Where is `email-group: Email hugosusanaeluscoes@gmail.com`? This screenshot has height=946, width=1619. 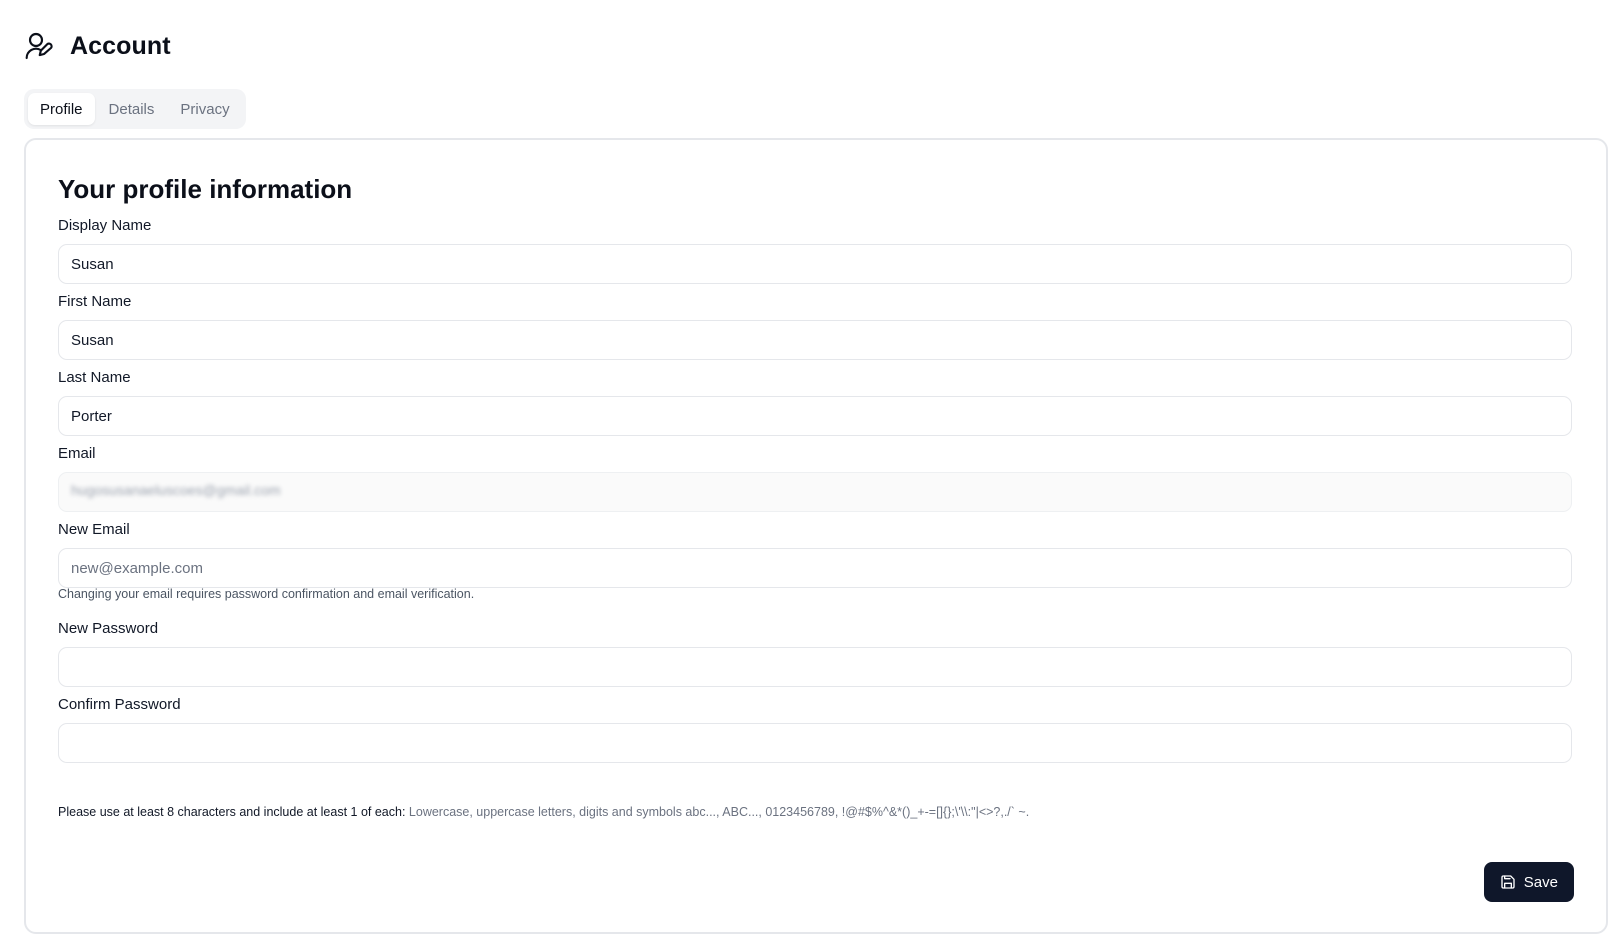
email-group: Email hugosusanaeluscoes@gmail.com is located at coordinates (815, 478).